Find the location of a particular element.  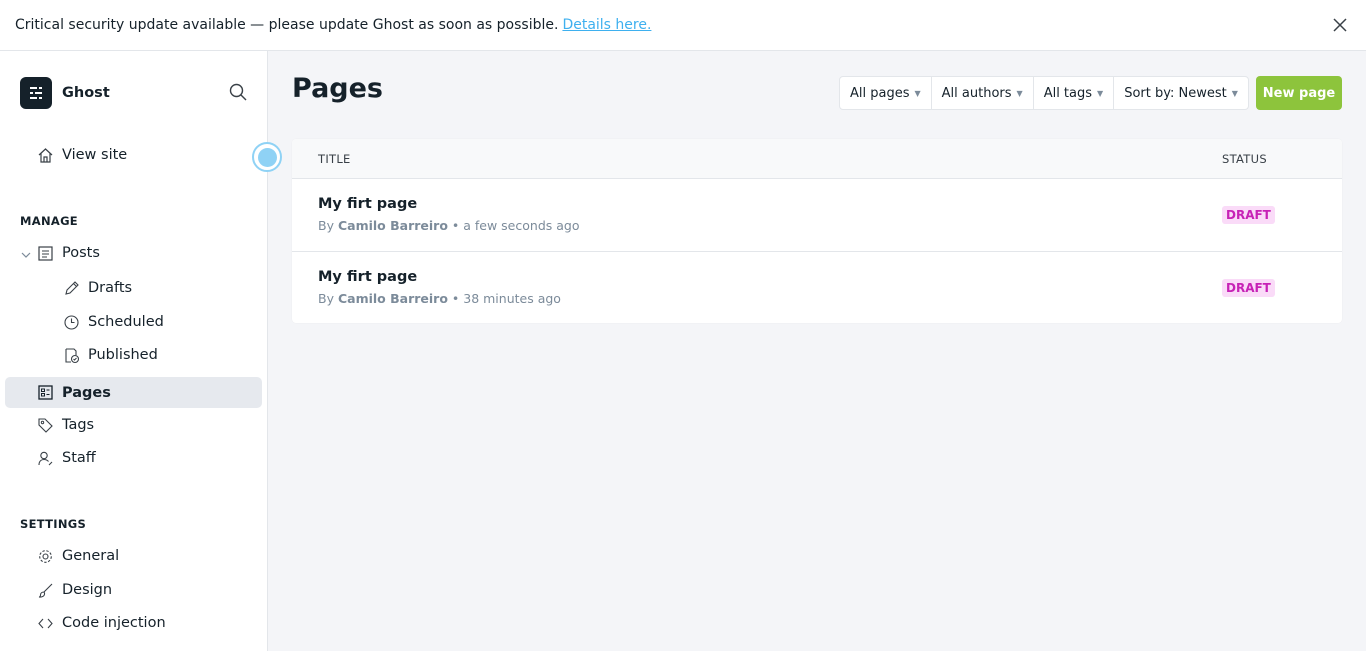

status-column-header: STATUS is located at coordinates (1244, 159).